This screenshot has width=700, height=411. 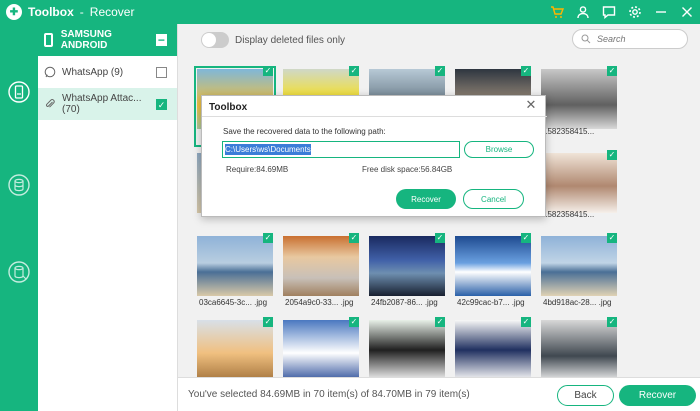 I want to click on dialog-close-icon: ✕, so click(x=531, y=104).